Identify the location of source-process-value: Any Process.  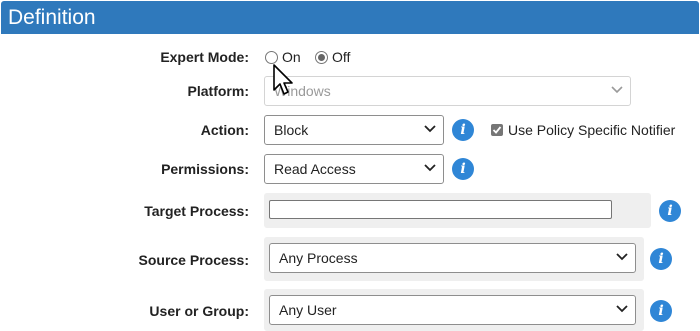
(318, 258).